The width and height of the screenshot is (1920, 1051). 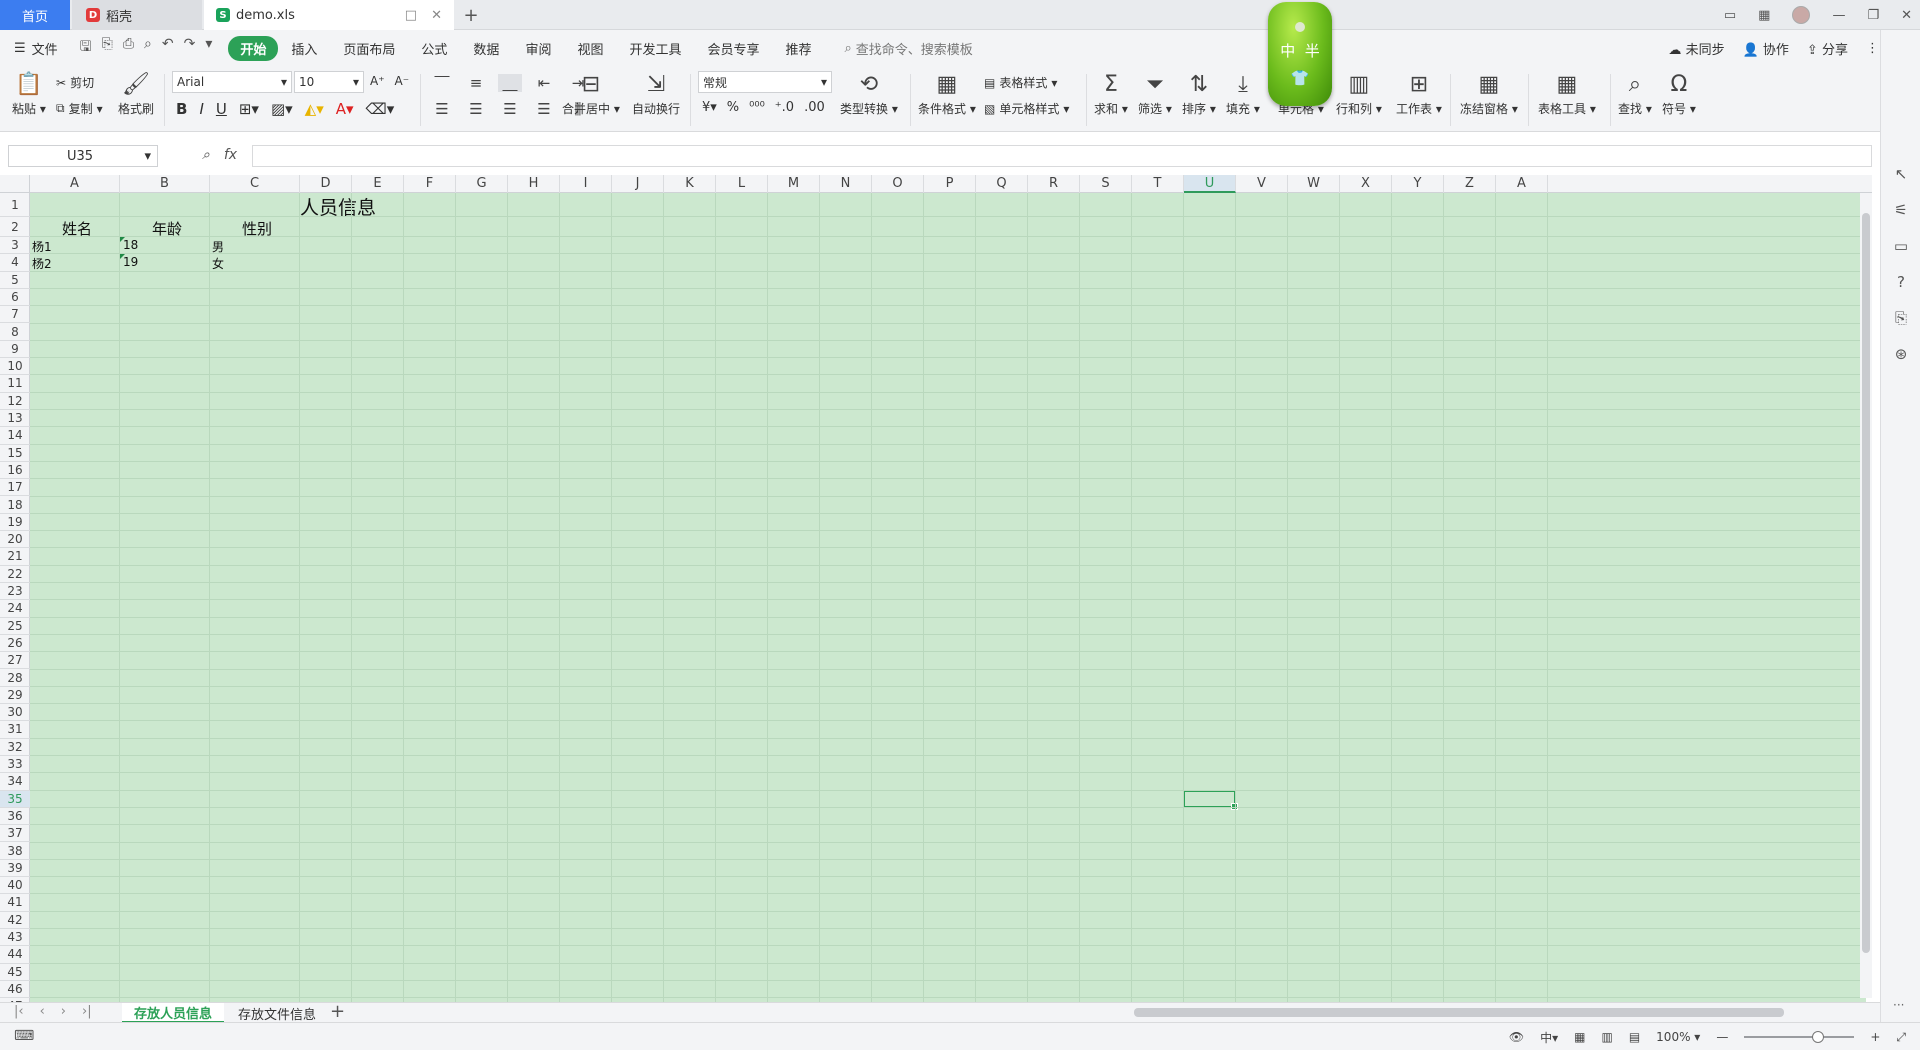 I want to click on undo-icon: ↶, so click(x=168, y=48).